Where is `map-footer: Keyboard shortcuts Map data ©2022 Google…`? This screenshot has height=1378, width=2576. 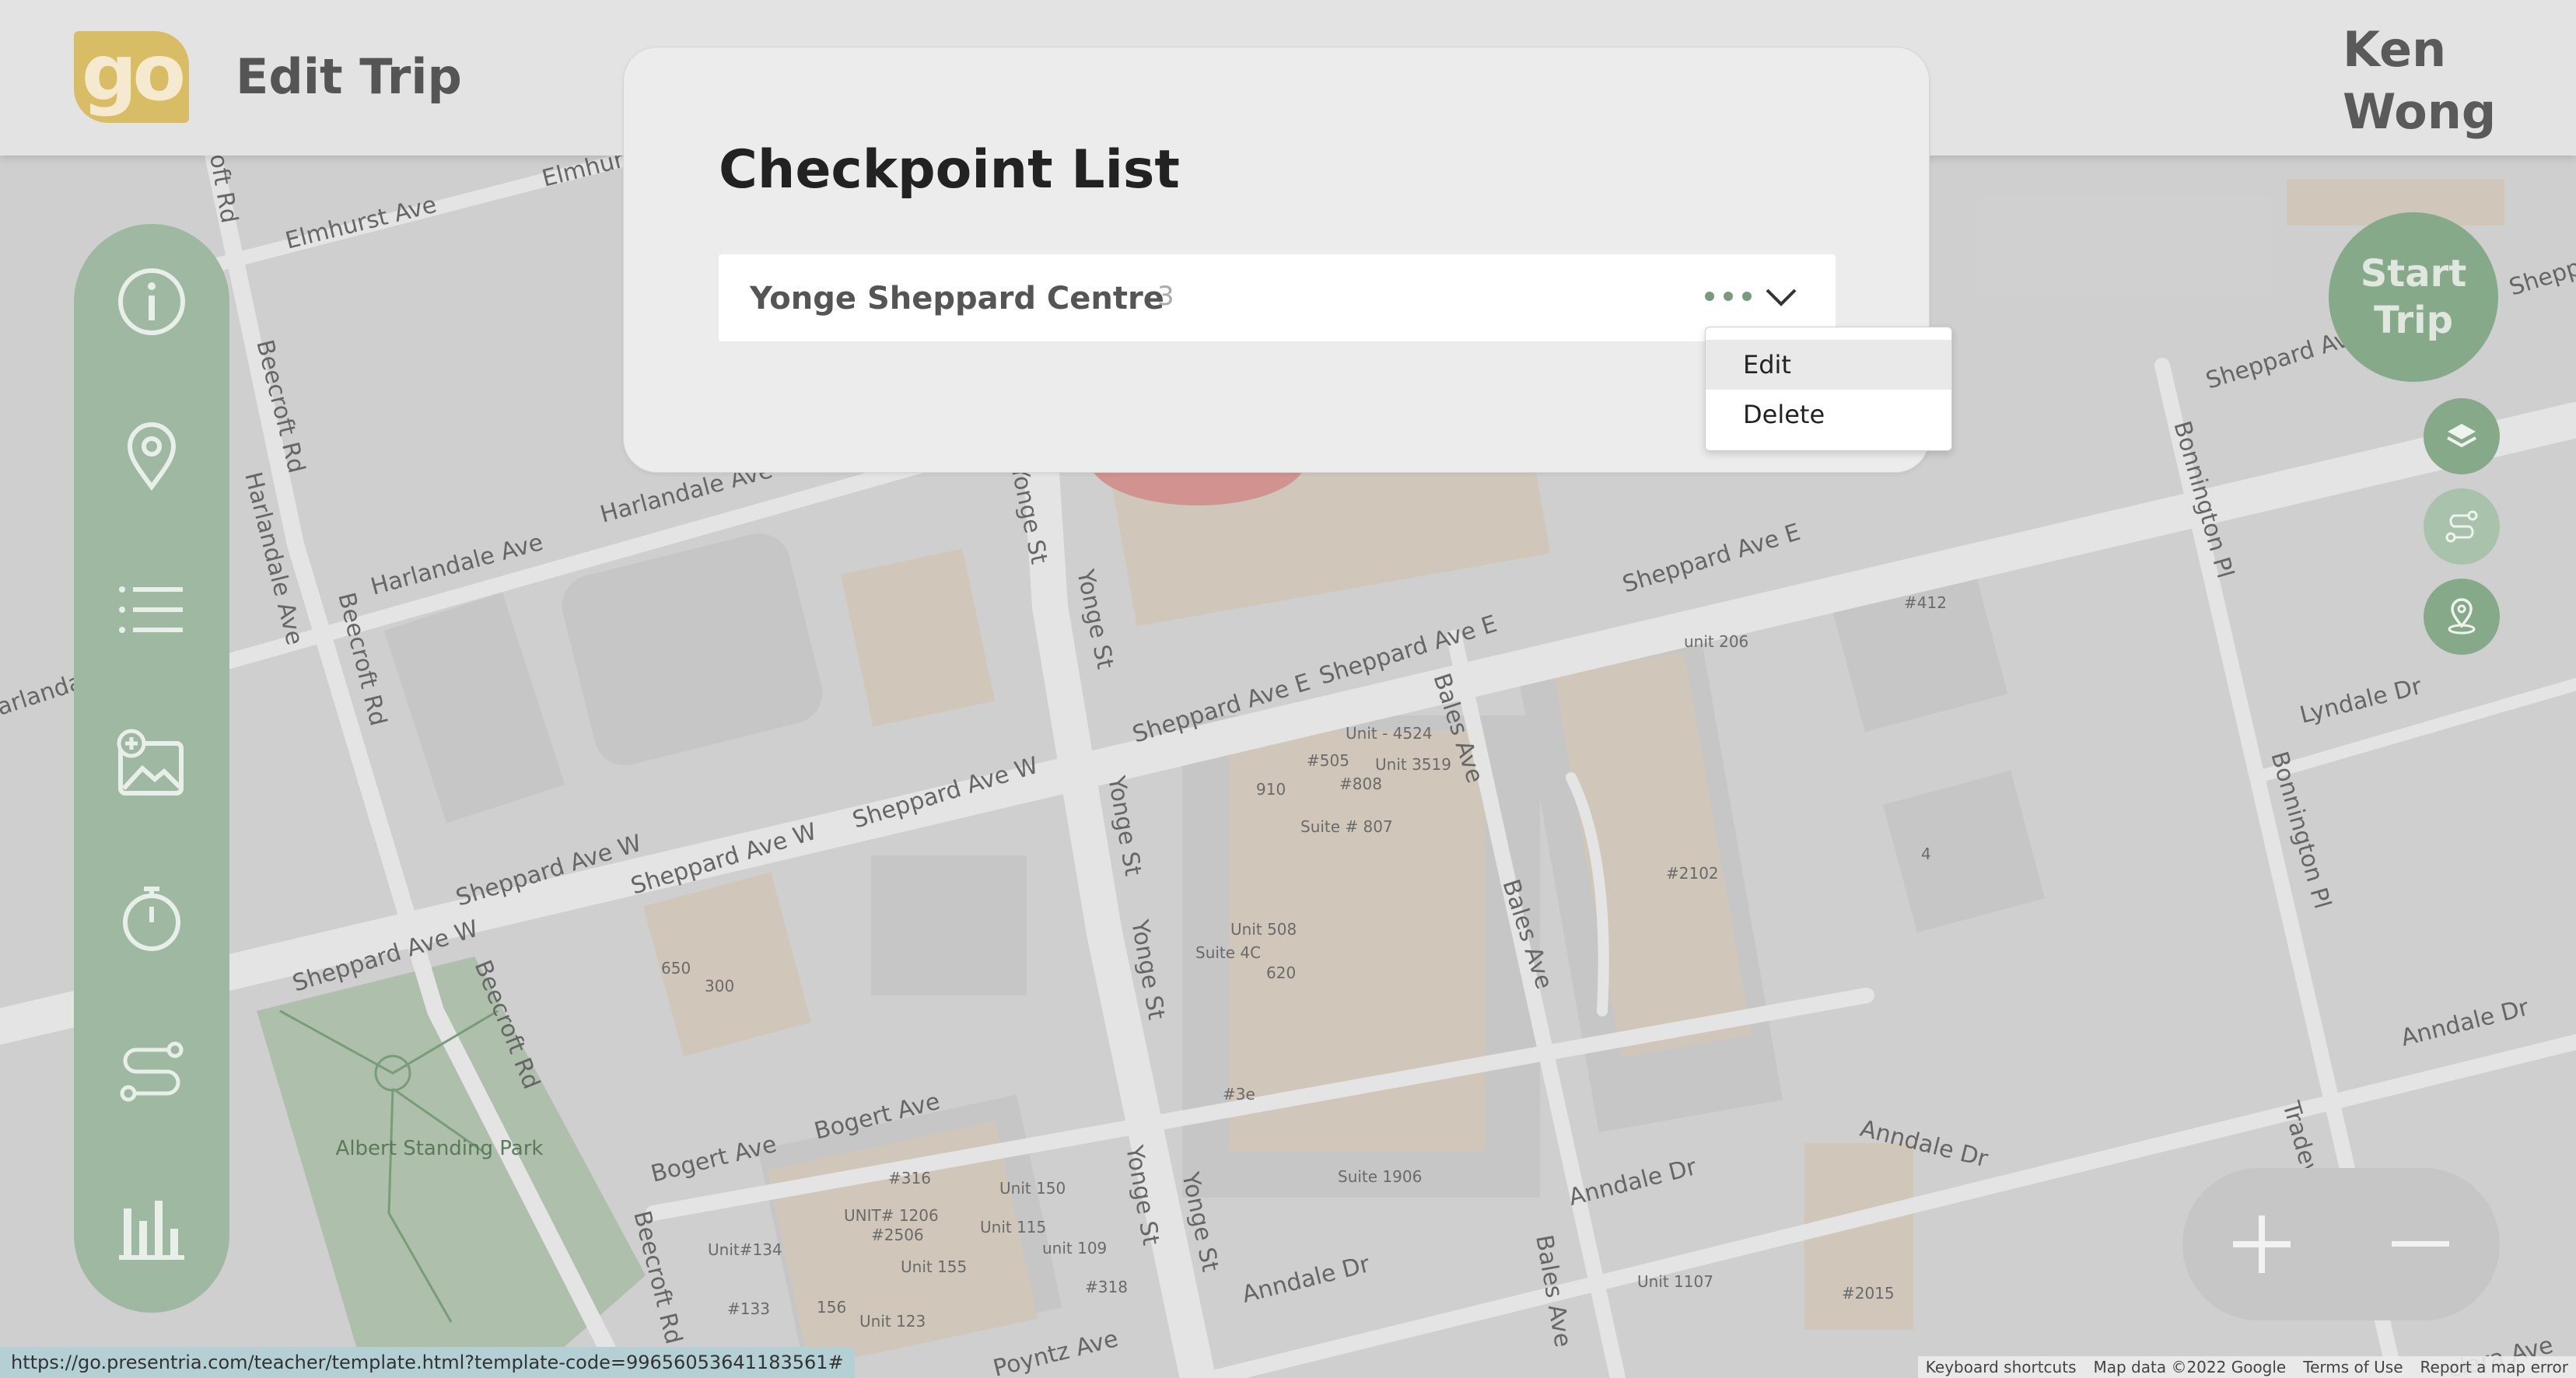
map-footer: Keyboard shortcuts Map data ©2022 Google… is located at coordinates (2247, 1367).